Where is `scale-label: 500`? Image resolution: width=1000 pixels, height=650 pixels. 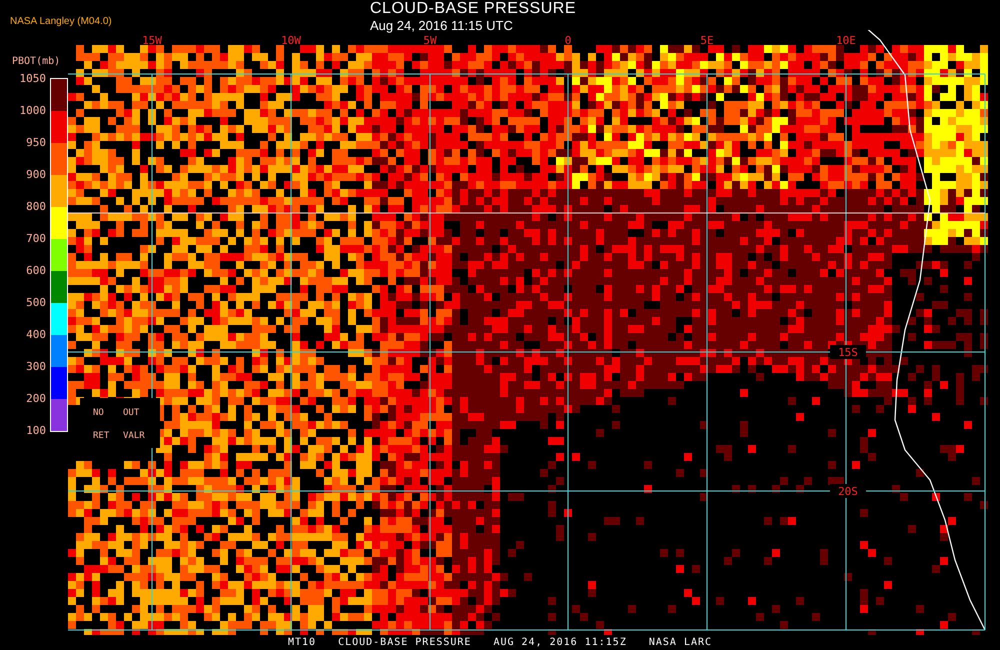 scale-label: 500 is located at coordinates (36, 303).